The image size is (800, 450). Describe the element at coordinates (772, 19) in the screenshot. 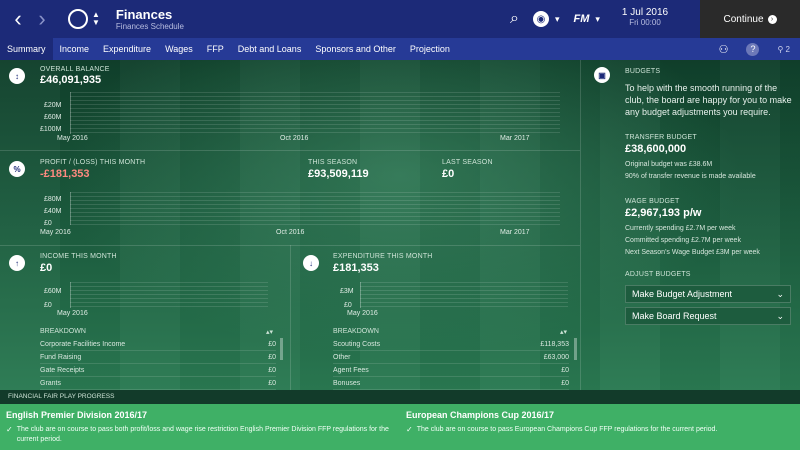

I see `arrow-right-icon: ›` at that location.